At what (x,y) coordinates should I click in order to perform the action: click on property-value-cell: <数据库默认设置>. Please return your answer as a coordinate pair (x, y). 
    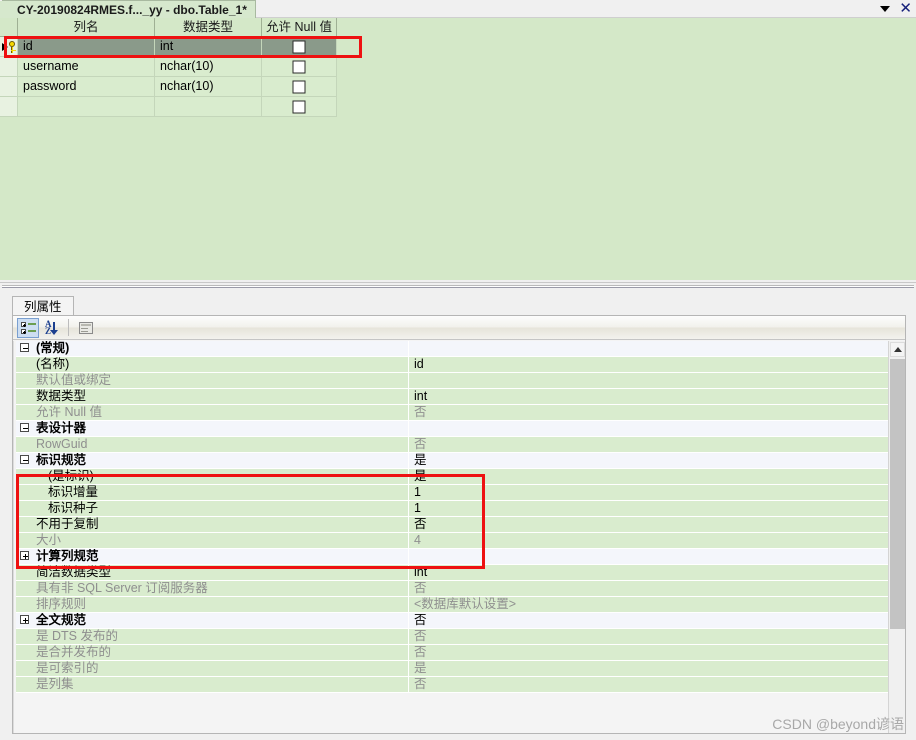
    Looking at the image, I should click on (648, 605).